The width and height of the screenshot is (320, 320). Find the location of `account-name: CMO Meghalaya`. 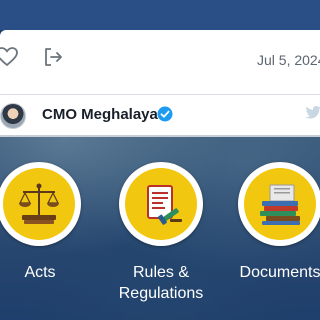

account-name: CMO Meghalaya is located at coordinates (100, 114).